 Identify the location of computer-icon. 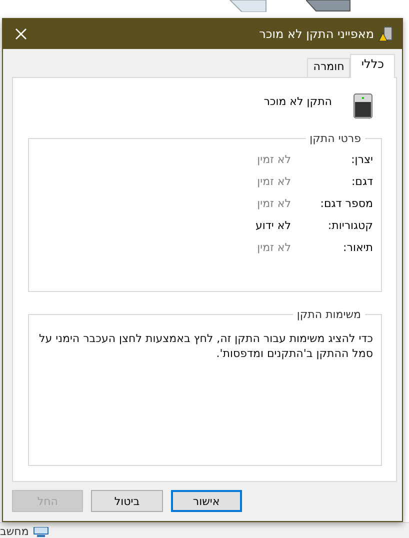
(40, 531).